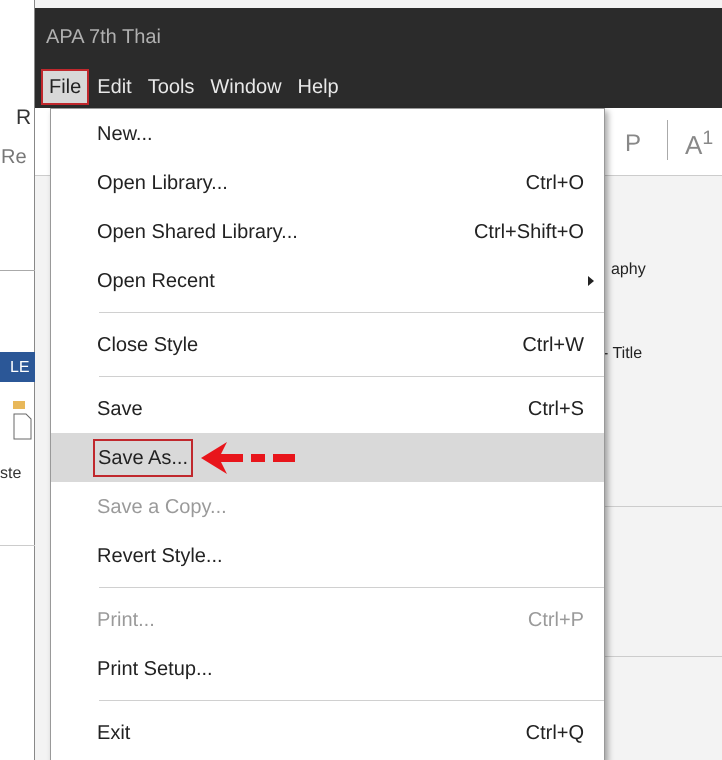  What do you see at coordinates (327, 280) in the screenshot?
I see `menu-entry: Open Recent` at bounding box center [327, 280].